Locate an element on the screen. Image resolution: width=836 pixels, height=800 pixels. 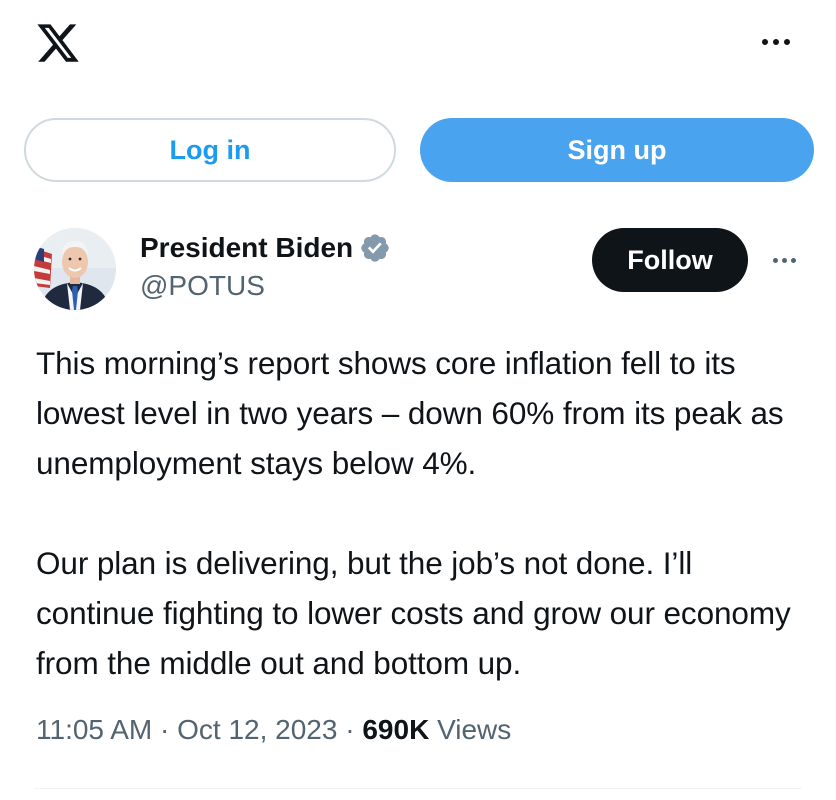
author-info: President Biden @POTUS is located at coordinates (265, 266).